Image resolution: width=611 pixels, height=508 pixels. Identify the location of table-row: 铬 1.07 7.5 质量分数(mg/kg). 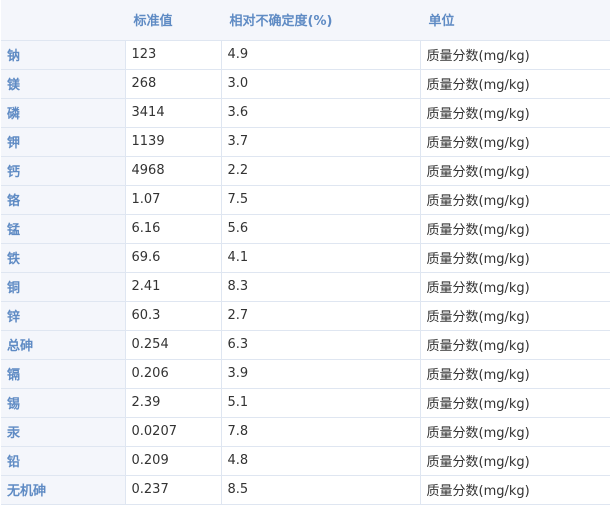
(305, 199).